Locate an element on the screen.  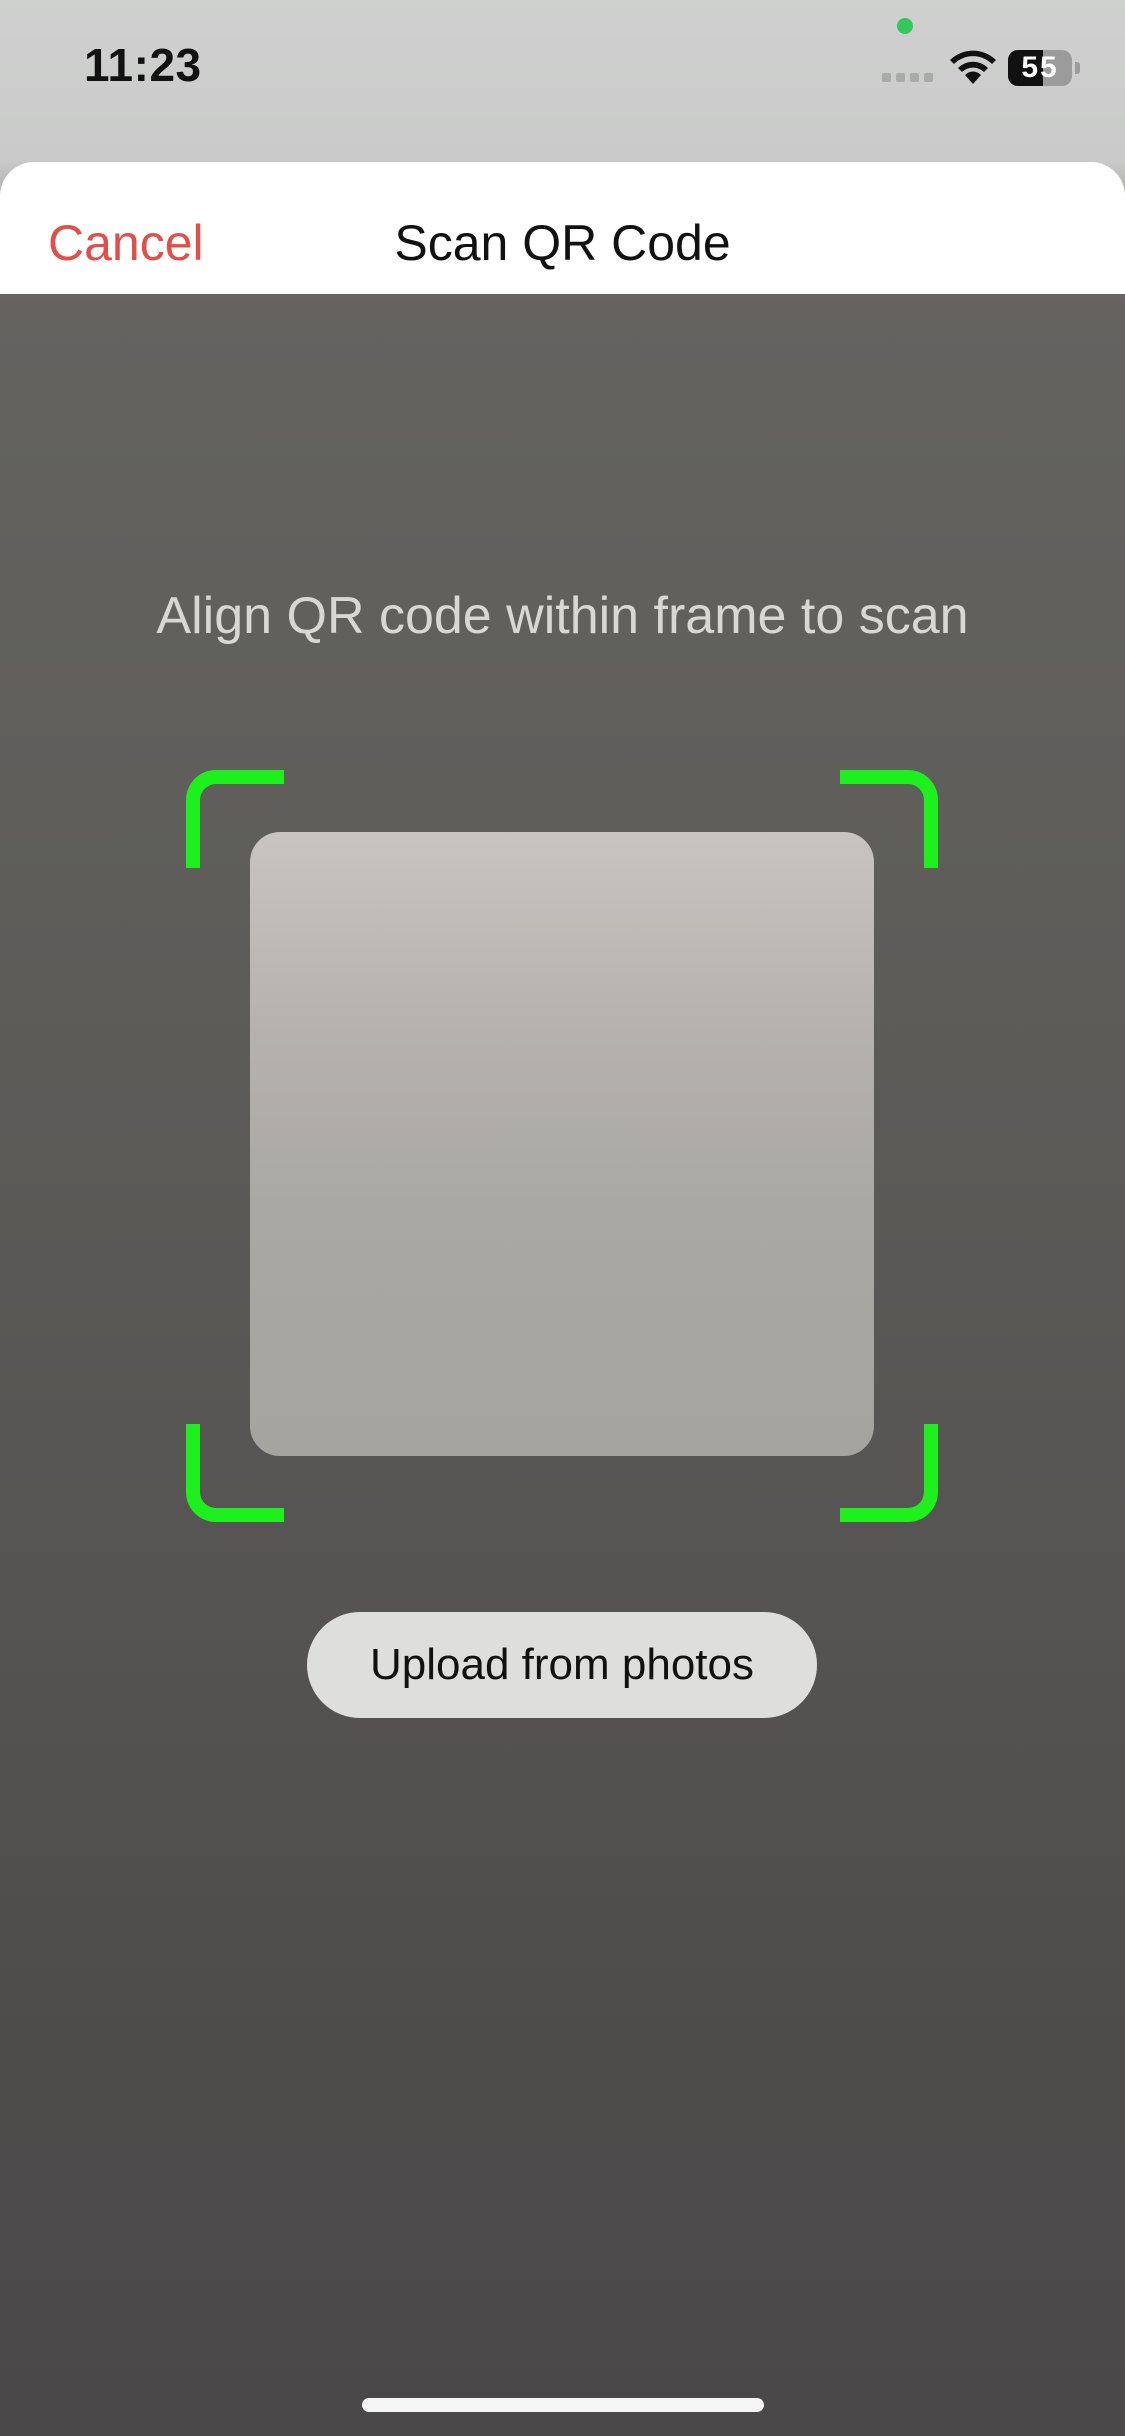
battery-icon: 55 is located at coordinates (1044, 68).